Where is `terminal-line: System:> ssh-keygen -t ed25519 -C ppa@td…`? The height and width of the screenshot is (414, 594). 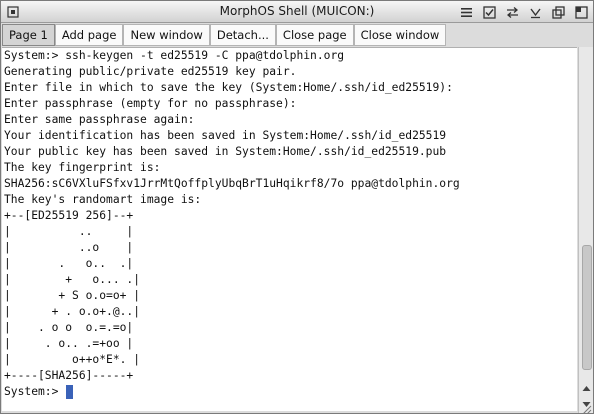 terminal-line: System:> ssh-keygen -t ed25519 -C ppa@td… is located at coordinates (174, 55).